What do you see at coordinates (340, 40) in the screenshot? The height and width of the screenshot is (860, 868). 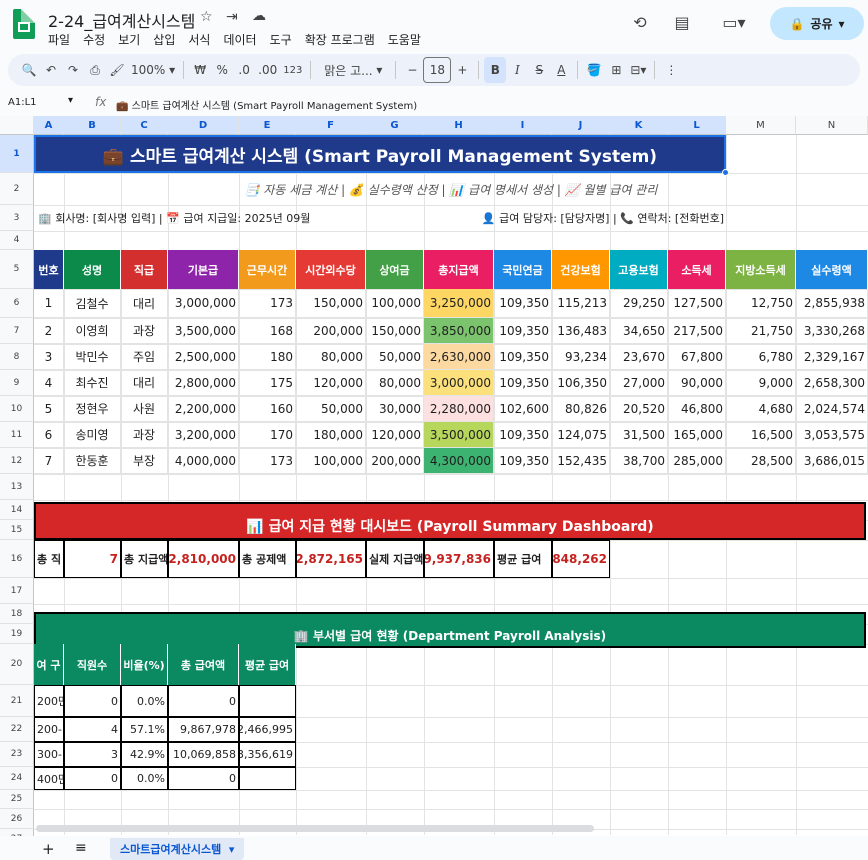 I see `menu-extensions: 확장 프로그램` at bounding box center [340, 40].